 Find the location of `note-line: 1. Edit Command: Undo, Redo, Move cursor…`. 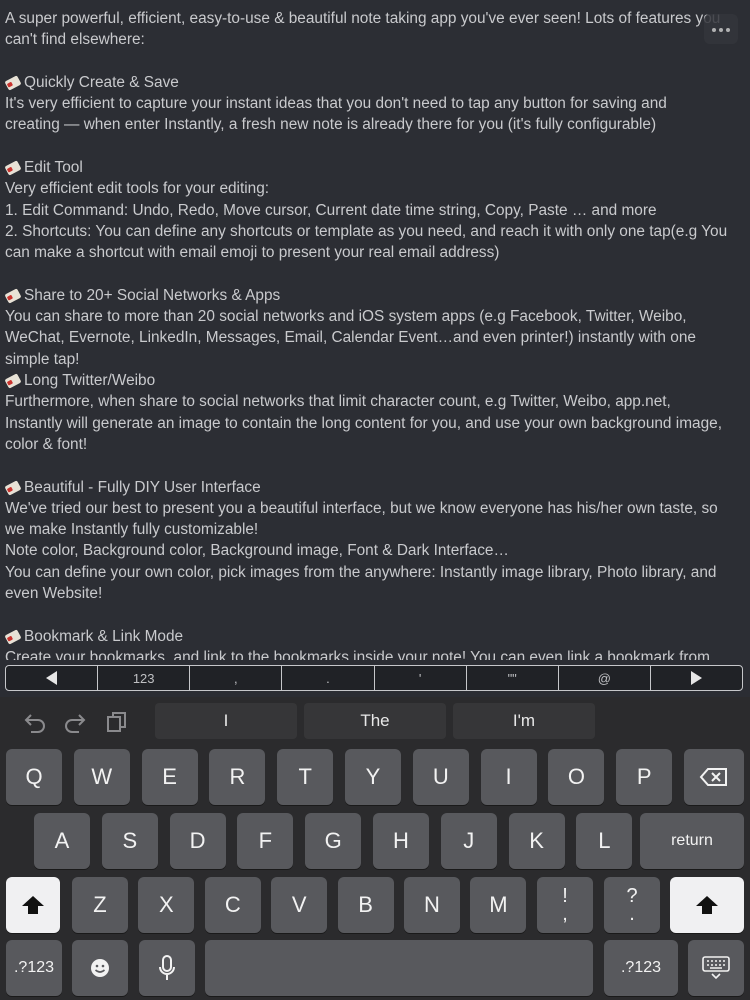

note-line: 1. Edit Command: Undo, Redo, Move cursor… is located at coordinates (375, 210).